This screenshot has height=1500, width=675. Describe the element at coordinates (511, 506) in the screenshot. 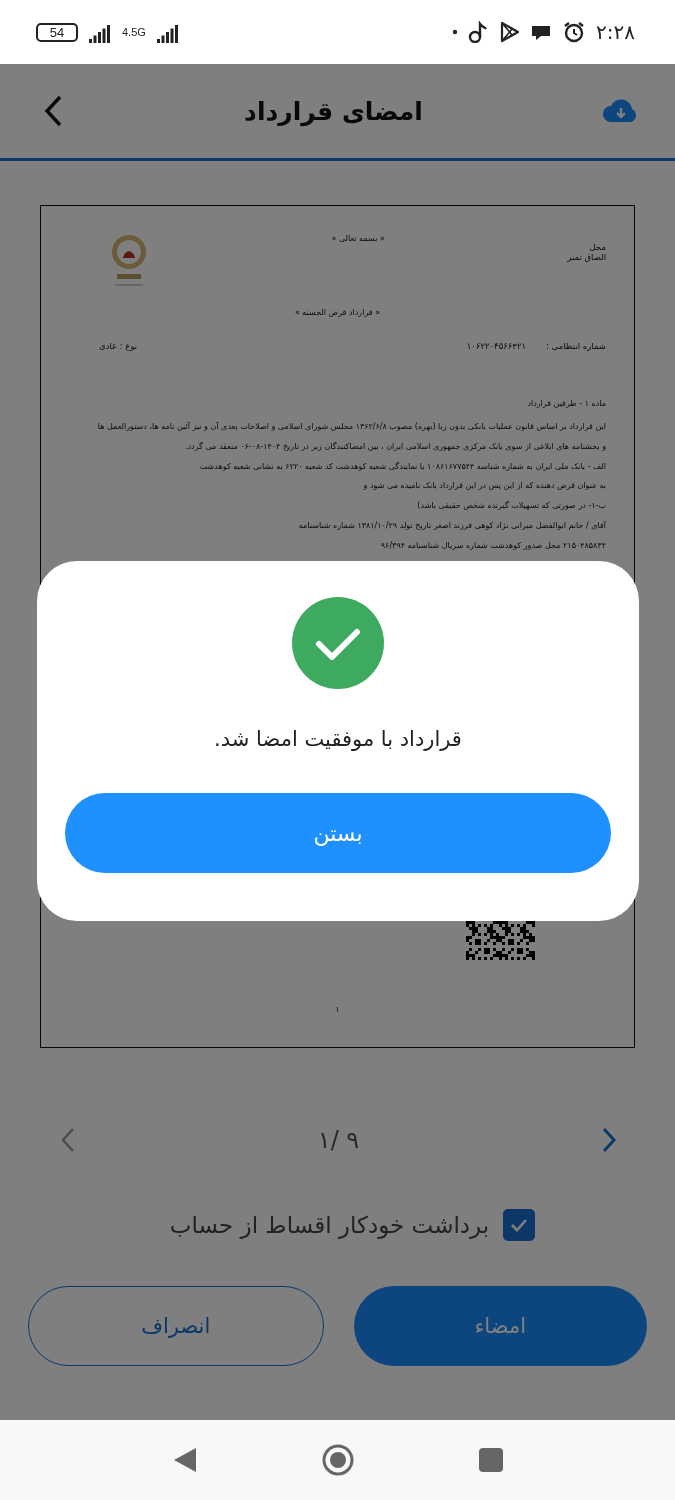

I see `doc-text: ب-۱- در صورتی که تسهیلات گیرنده شخص حقیقی باشد)` at that location.